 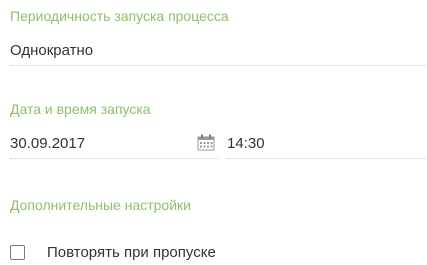 What do you see at coordinates (119, 16) in the screenshot?
I see `periodicity-label: Периодичность запуска процесса` at bounding box center [119, 16].